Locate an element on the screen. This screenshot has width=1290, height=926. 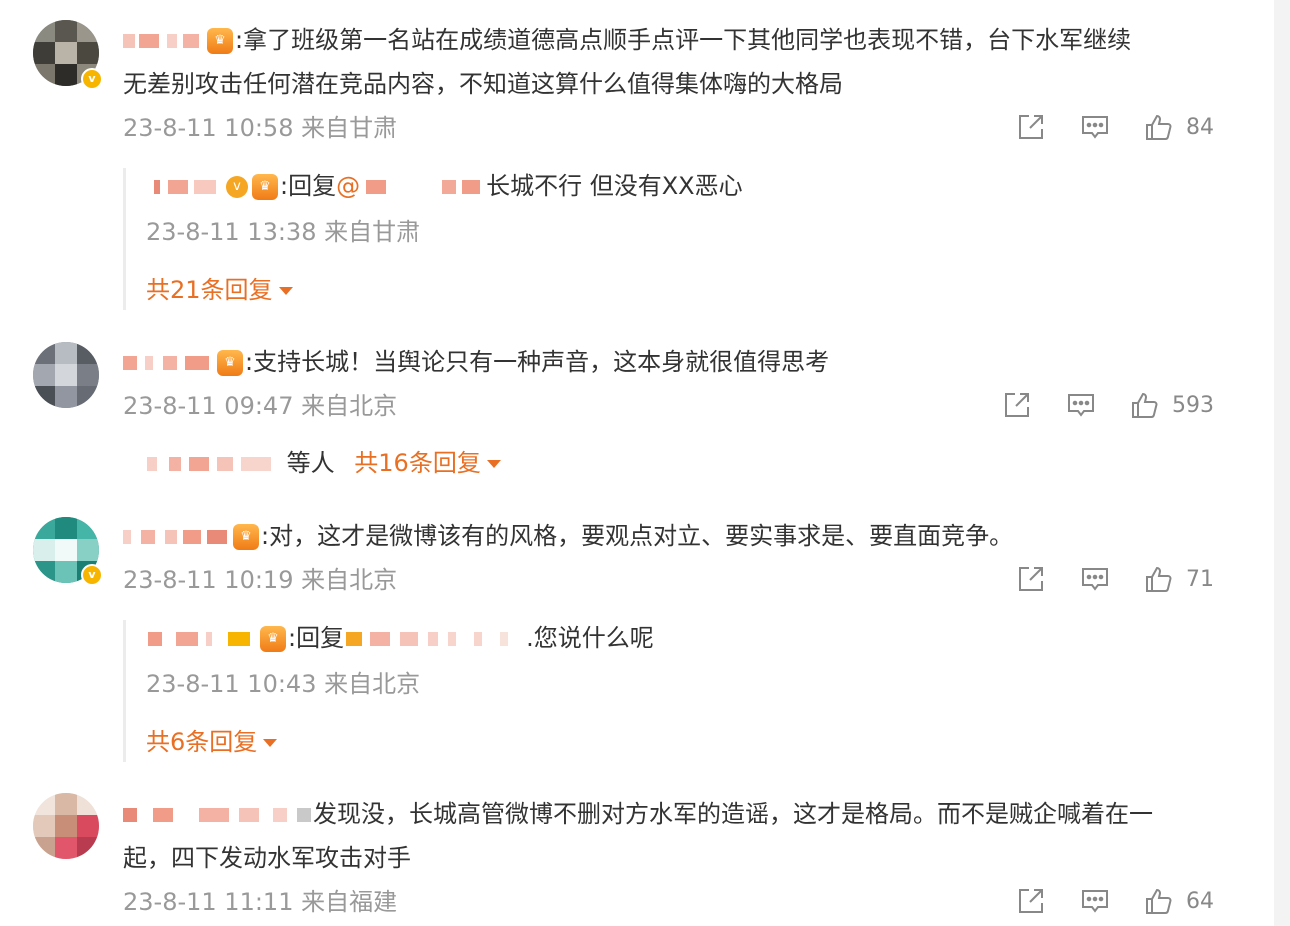
comment-meta: 23-8-11 11:11 来自福建 is located at coordinates (260, 902).